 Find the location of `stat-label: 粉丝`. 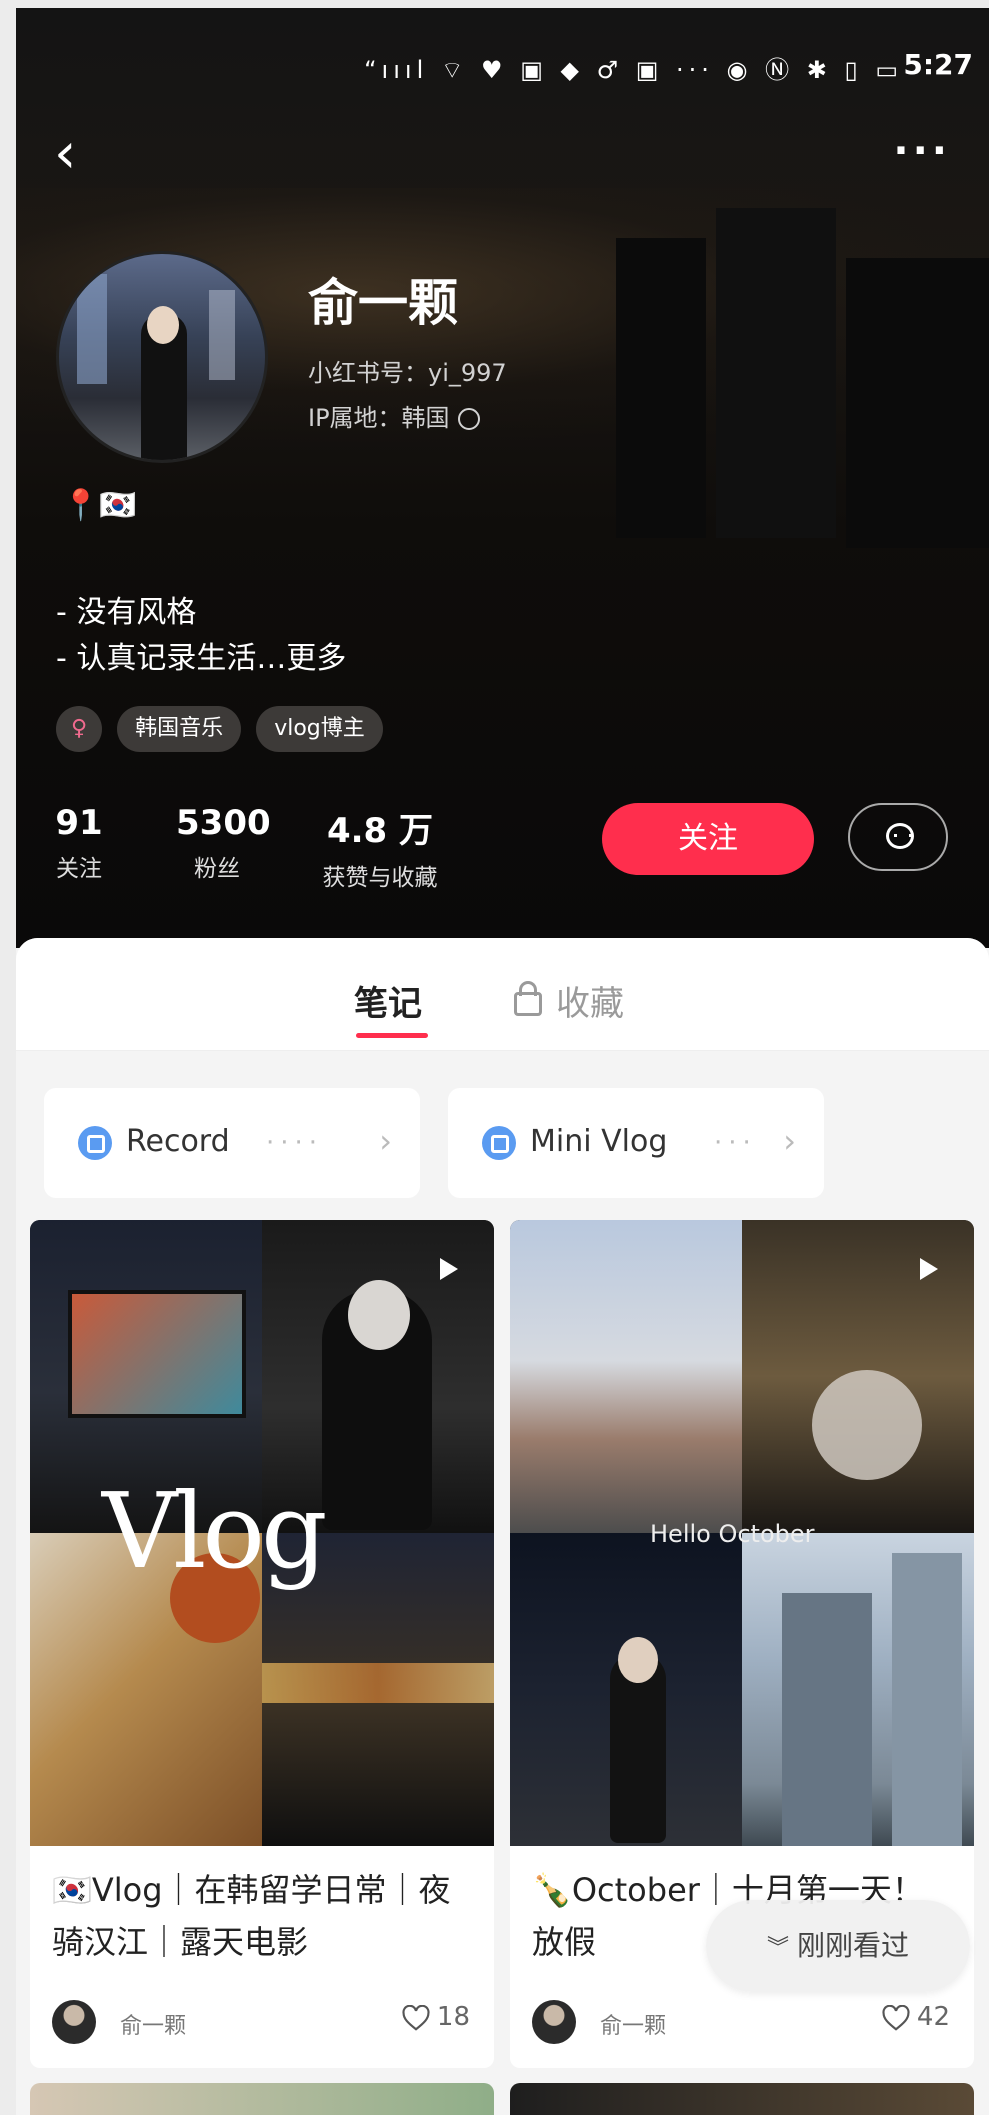

stat-label: 粉丝 is located at coordinates (217, 869).